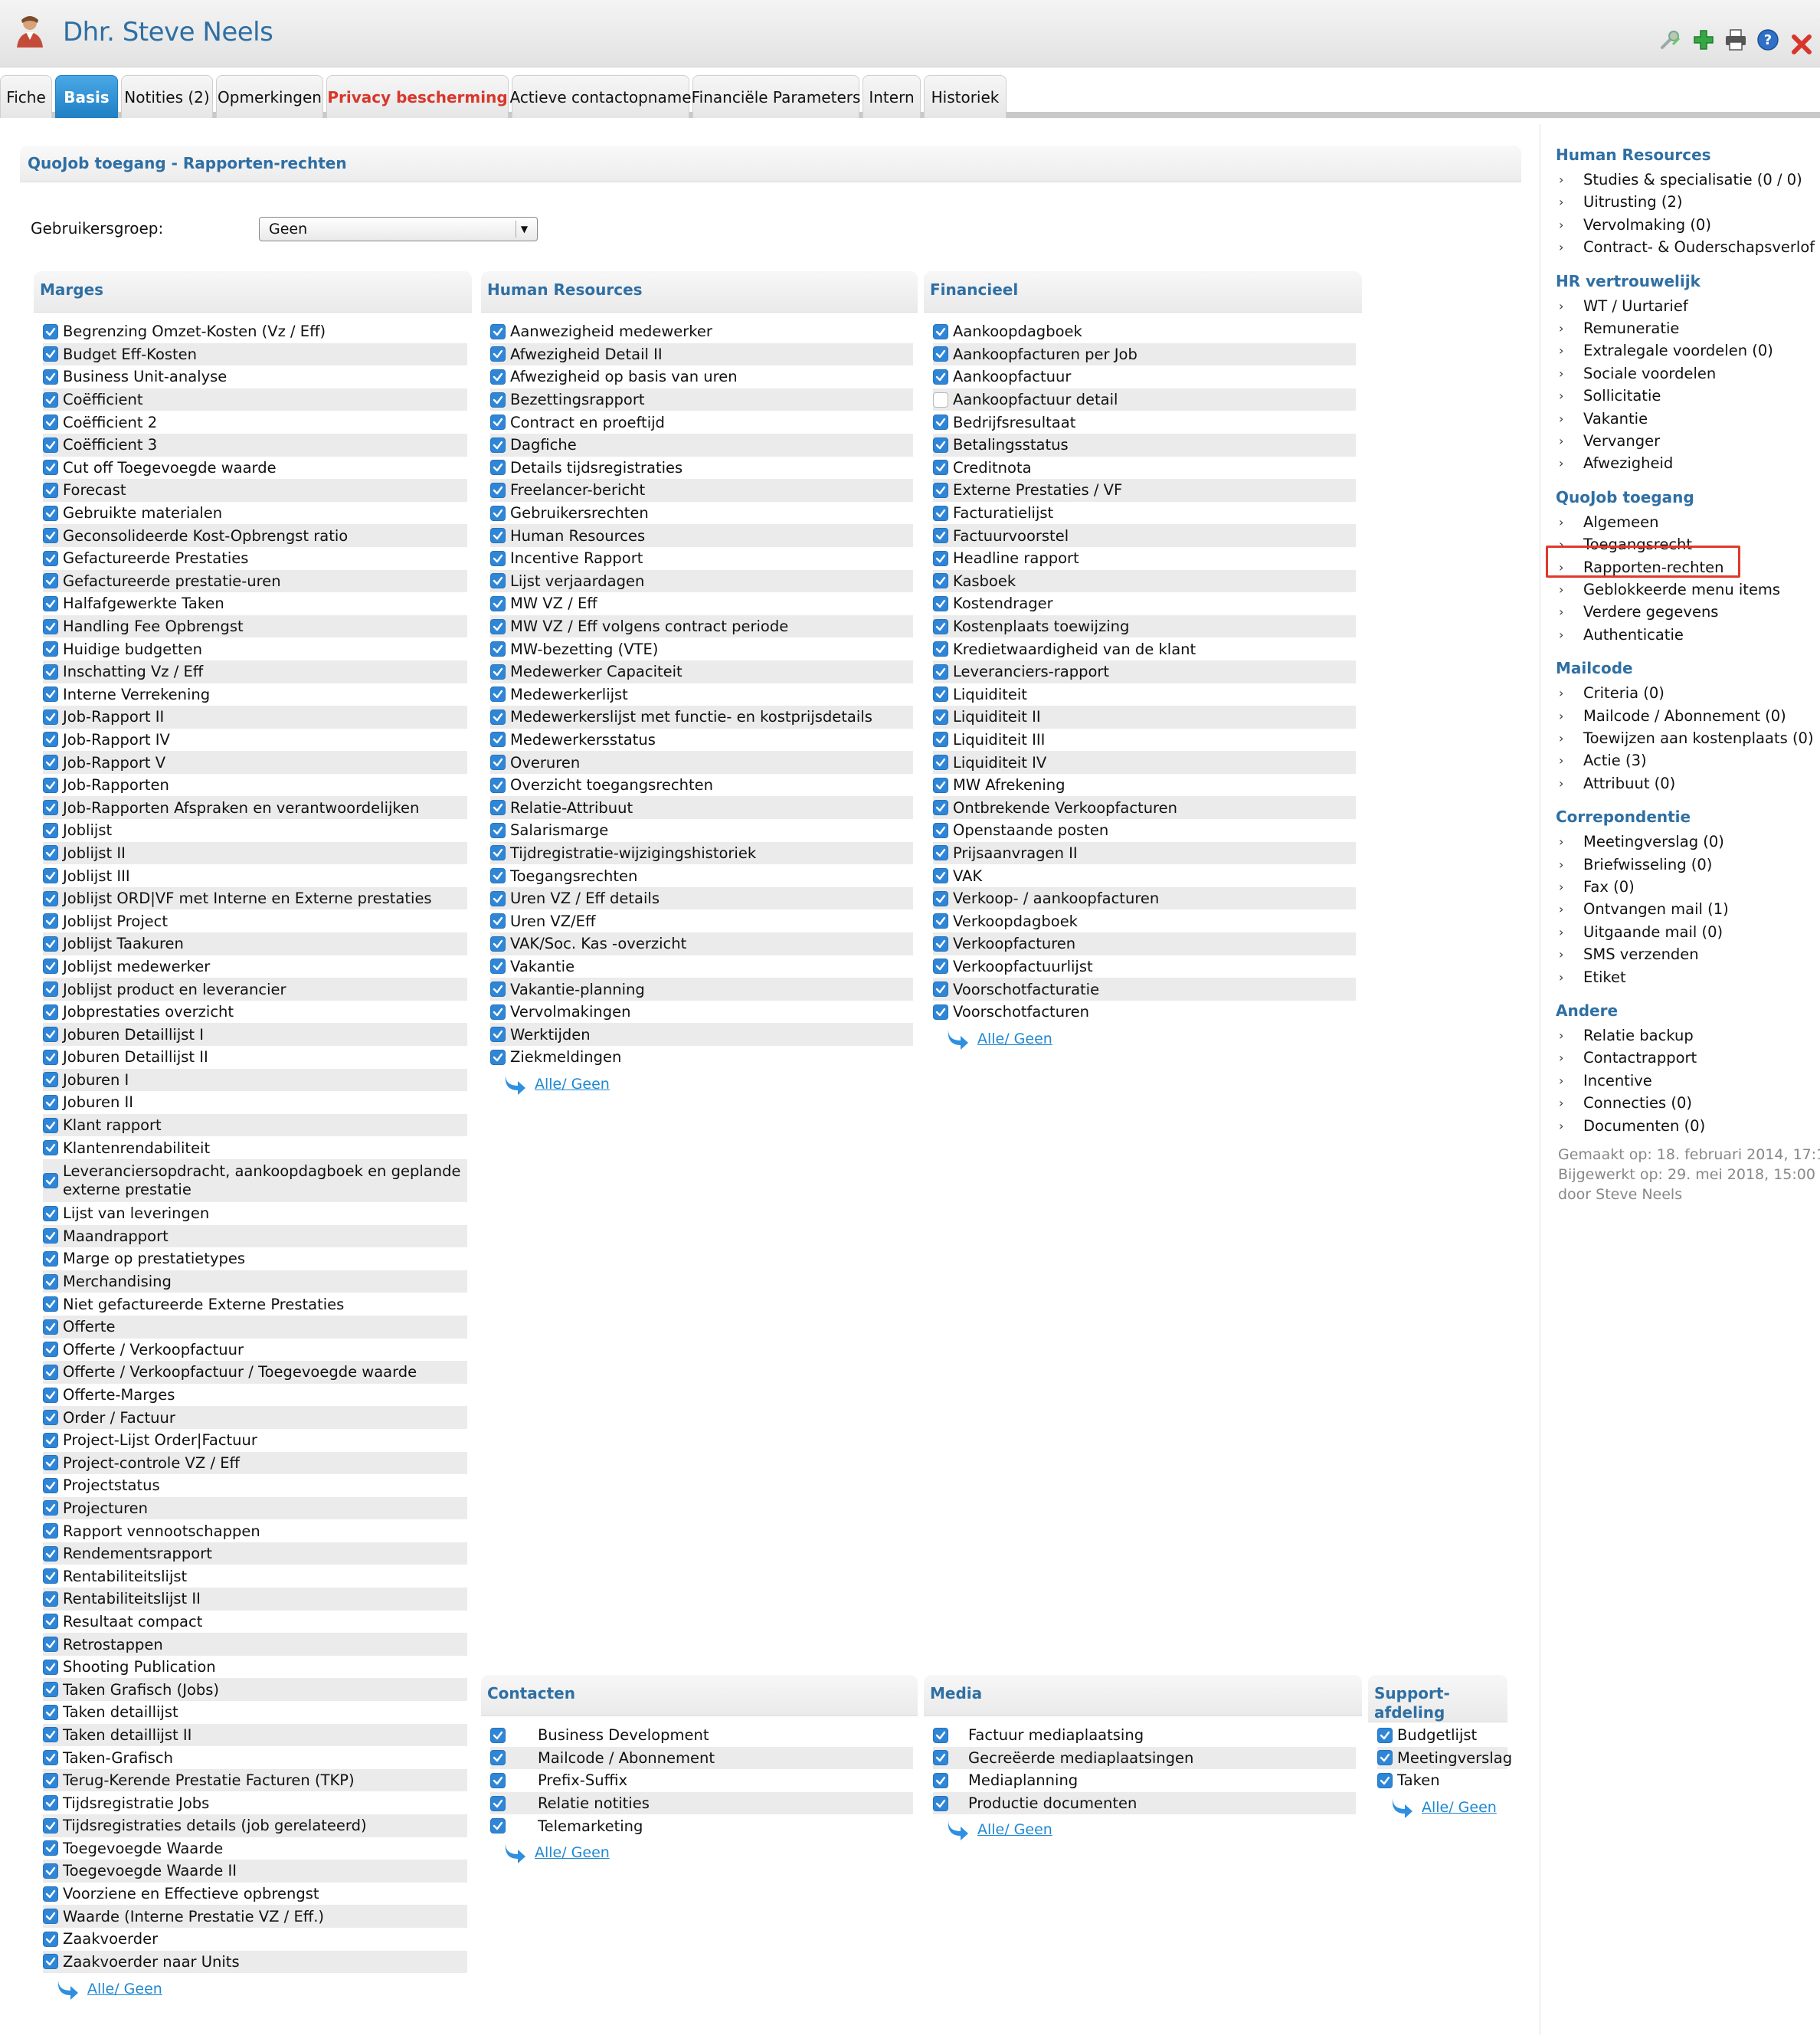 The width and height of the screenshot is (1820, 2035). Describe the element at coordinates (1644, 909) in the screenshot. I see `sidebar-item: › Ontvangen mail (1)` at that location.